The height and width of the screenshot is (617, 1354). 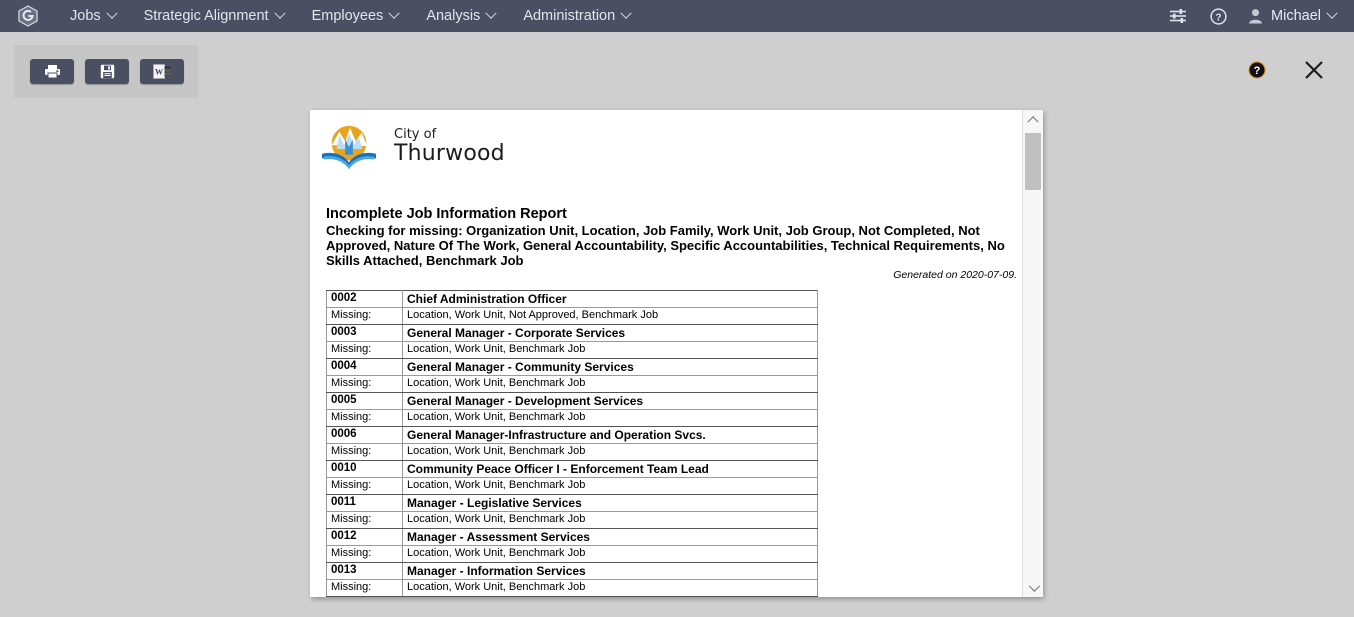 What do you see at coordinates (159, 72) in the screenshot?
I see `svg-text: W` at bounding box center [159, 72].